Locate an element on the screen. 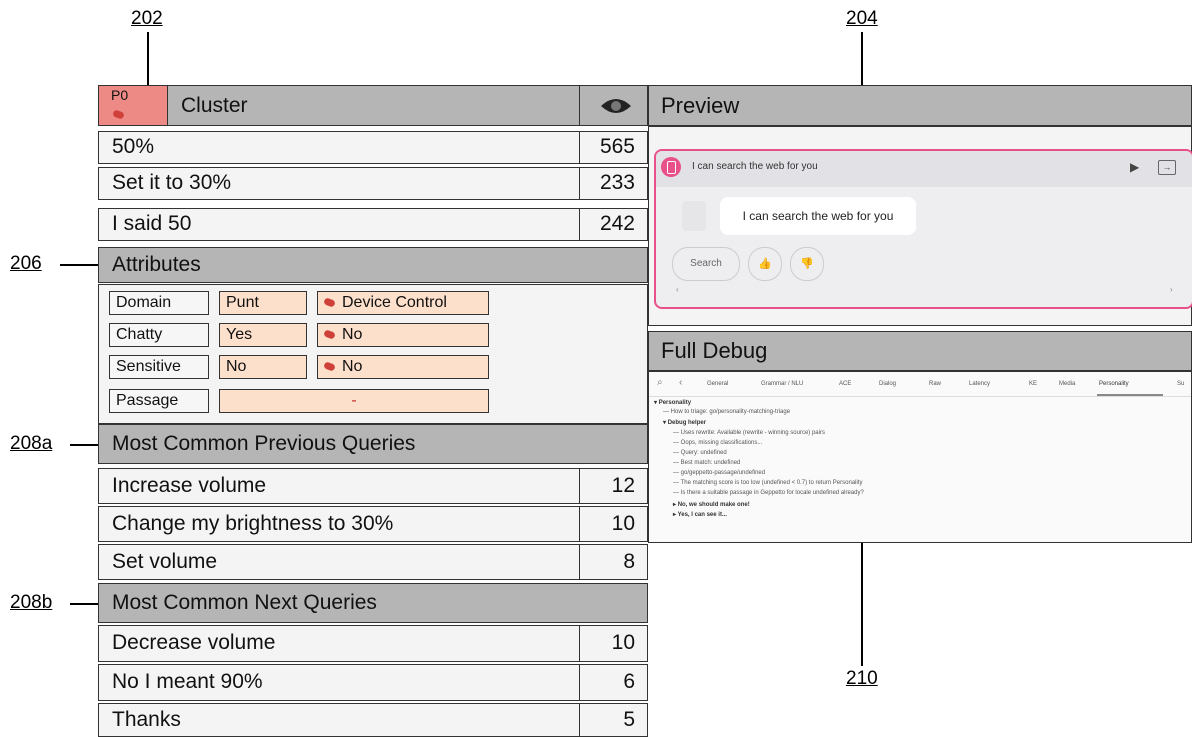 The width and height of the screenshot is (1192, 737). chevron-left-icon: ‹ is located at coordinates (680, 382).